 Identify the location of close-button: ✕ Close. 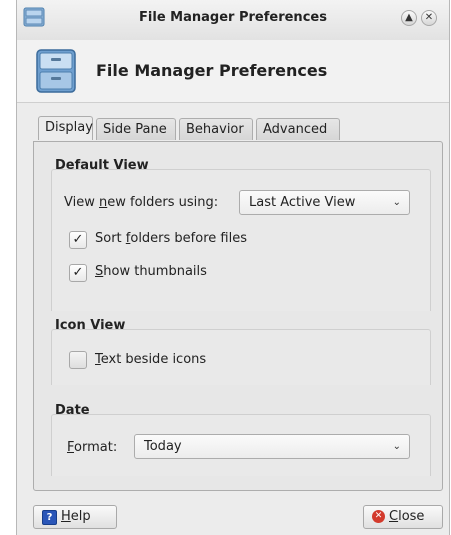
(403, 517).